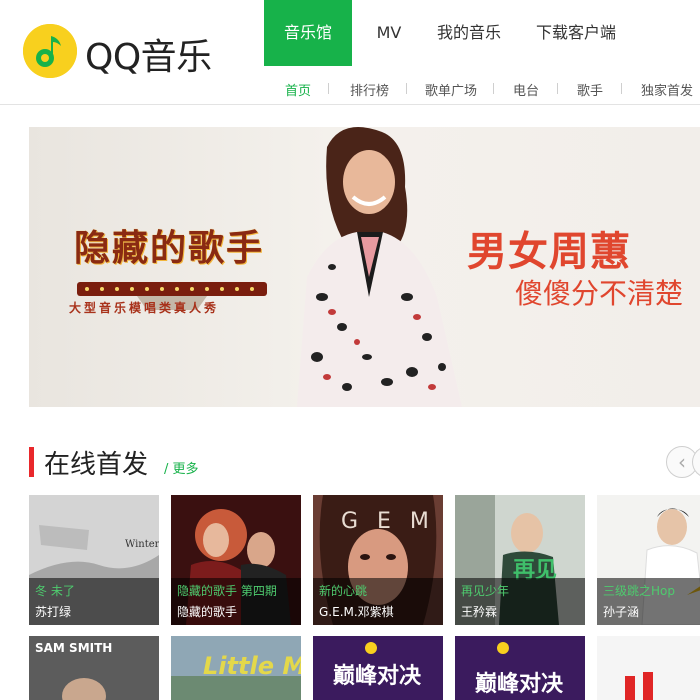  Describe the element at coordinates (169, 248) in the screenshot. I see `show-logo-text: 隐藏的歌手` at that location.